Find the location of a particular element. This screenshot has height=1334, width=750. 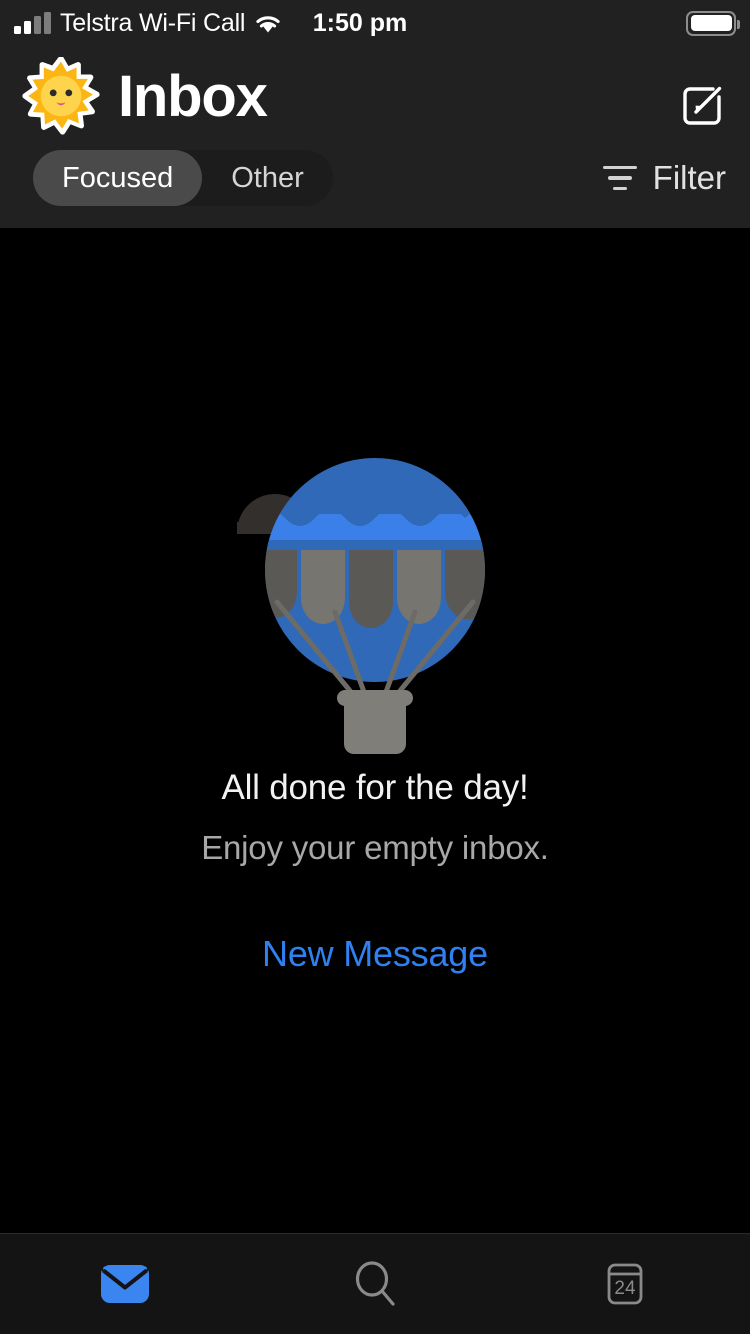

mail-envelope-icon is located at coordinates (125, 1284).